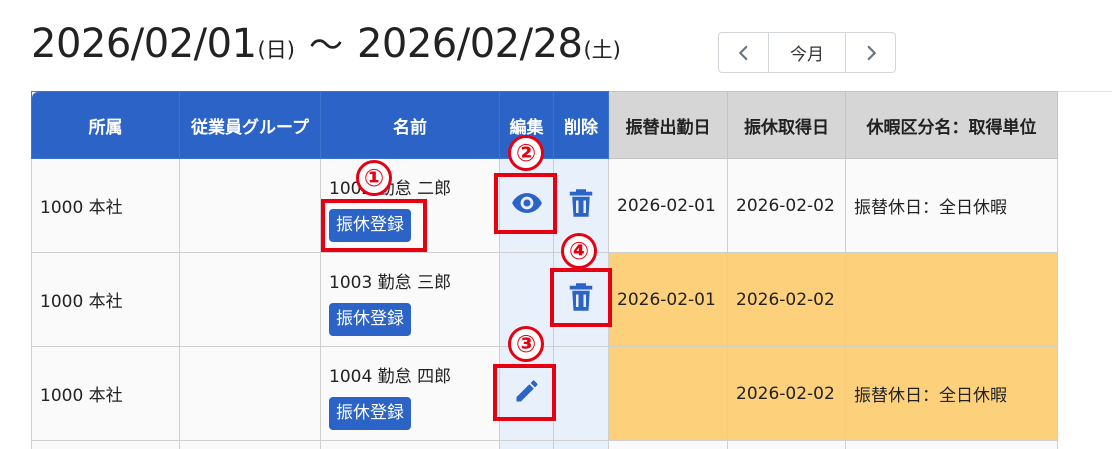  Describe the element at coordinates (581, 203) in the screenshot. I see `trash-icon` at that location.